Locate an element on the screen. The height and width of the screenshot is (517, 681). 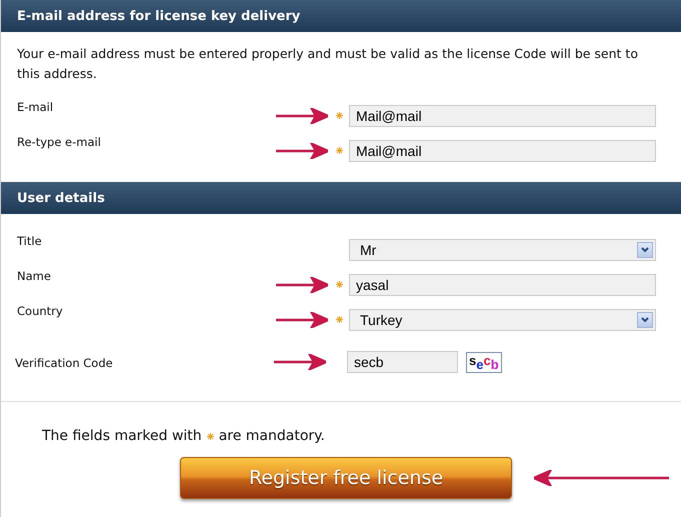
field-label: Title is located at coordinates (29, 241).